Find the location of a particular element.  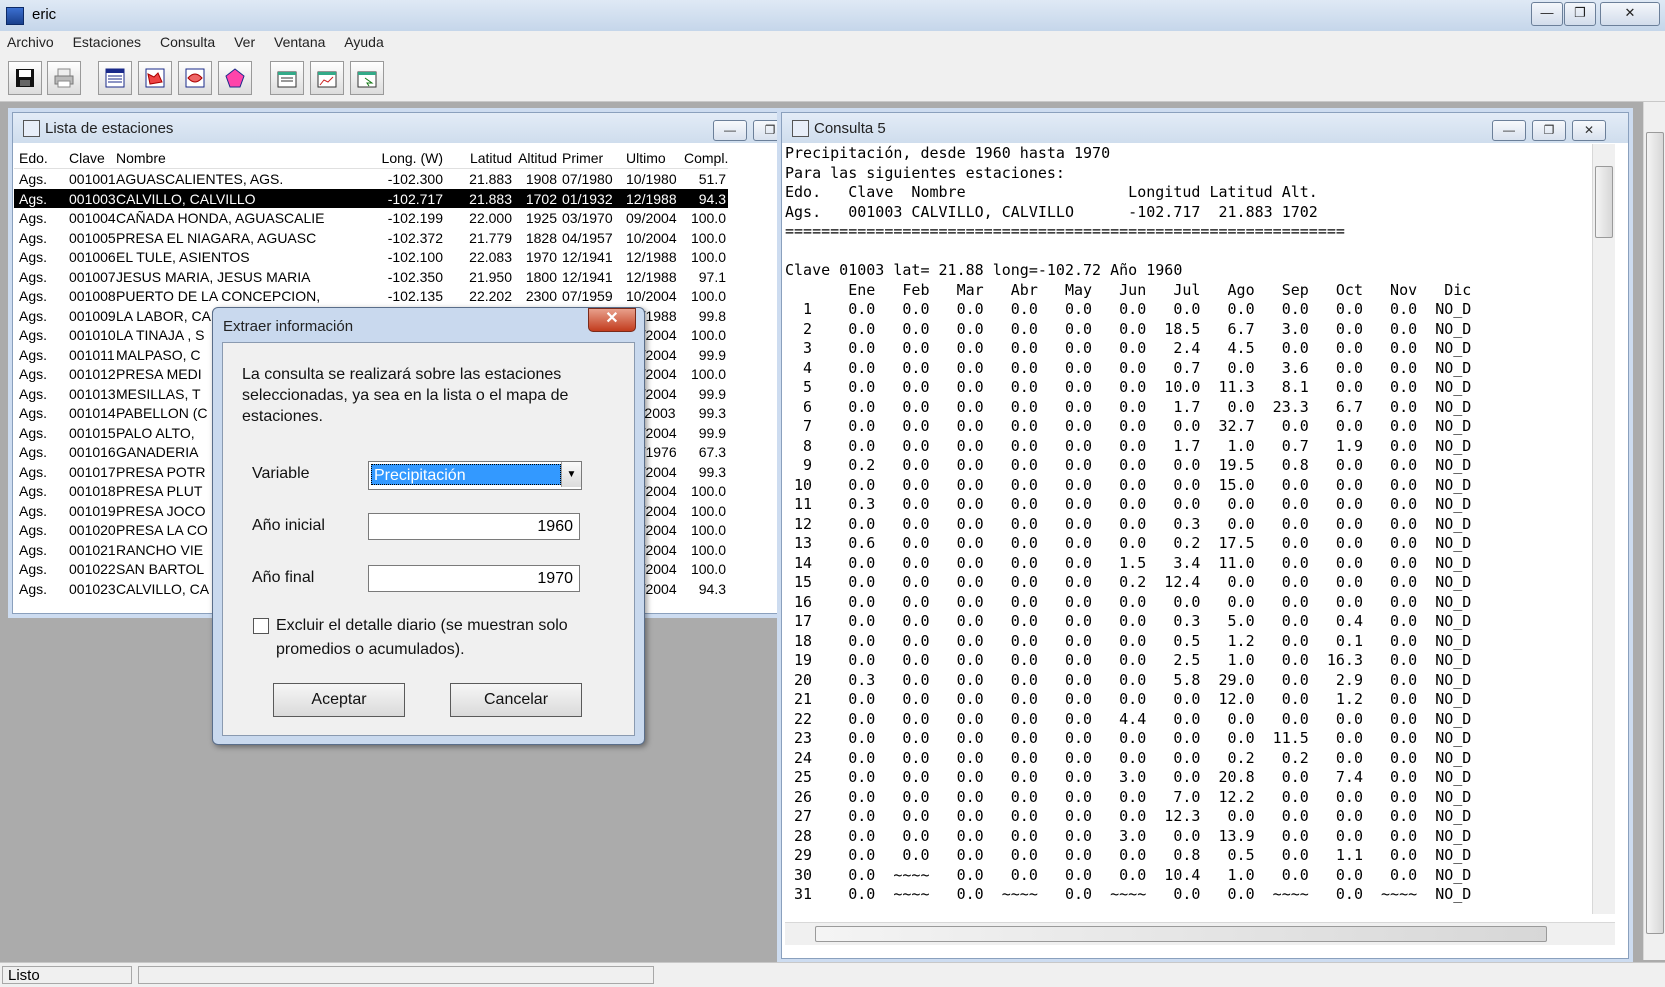

mdi-vscroll is located at coordinates (1654, 531).